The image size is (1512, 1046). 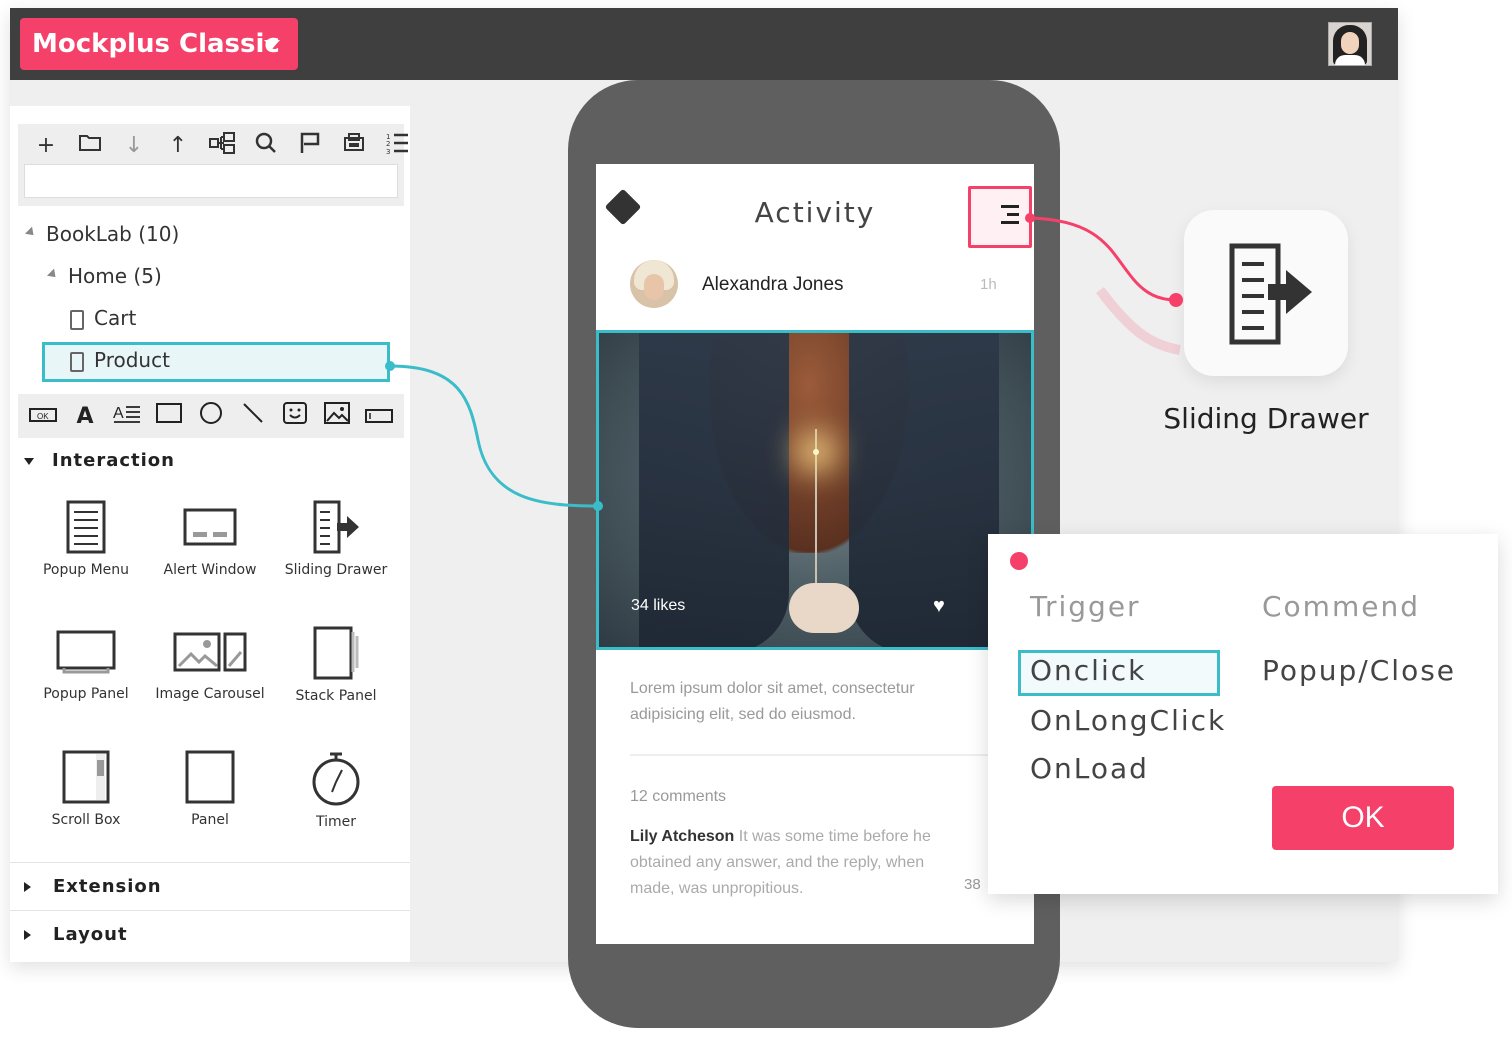 I want to click on svg-text: 2, so click(x=388, y=144).